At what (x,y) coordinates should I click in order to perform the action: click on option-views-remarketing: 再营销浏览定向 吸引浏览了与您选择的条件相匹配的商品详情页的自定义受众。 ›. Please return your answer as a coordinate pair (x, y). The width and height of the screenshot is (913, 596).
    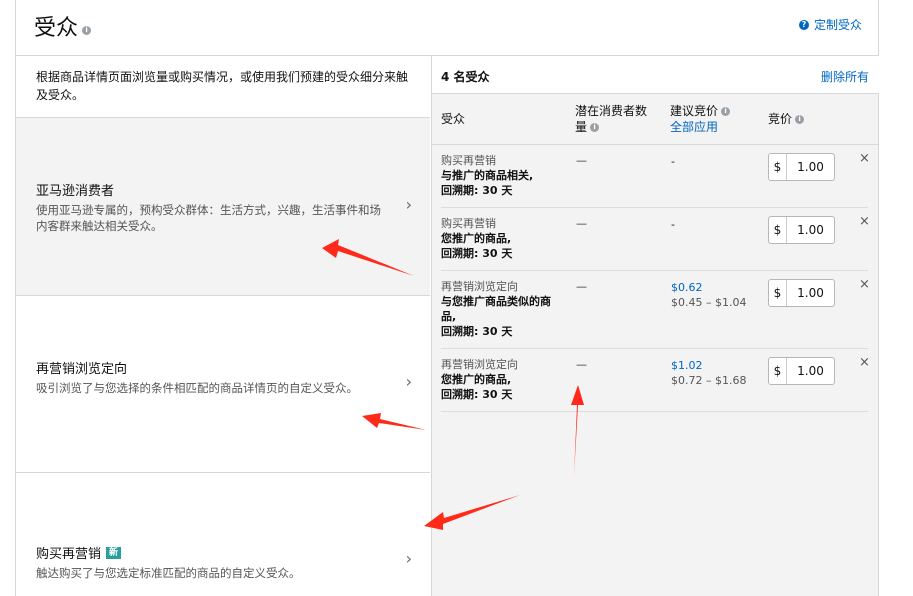
    Looking at the image, I should click on (223, 383).